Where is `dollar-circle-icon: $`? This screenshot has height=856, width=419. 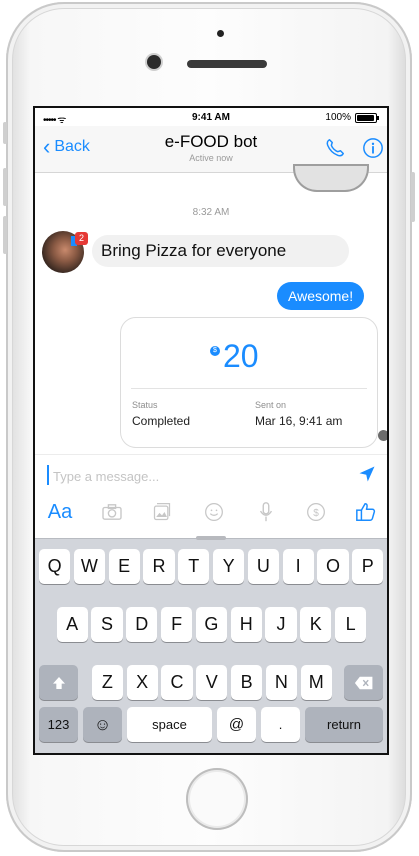
dollar-circle-icon: $ is located at coordinates (316, 512).